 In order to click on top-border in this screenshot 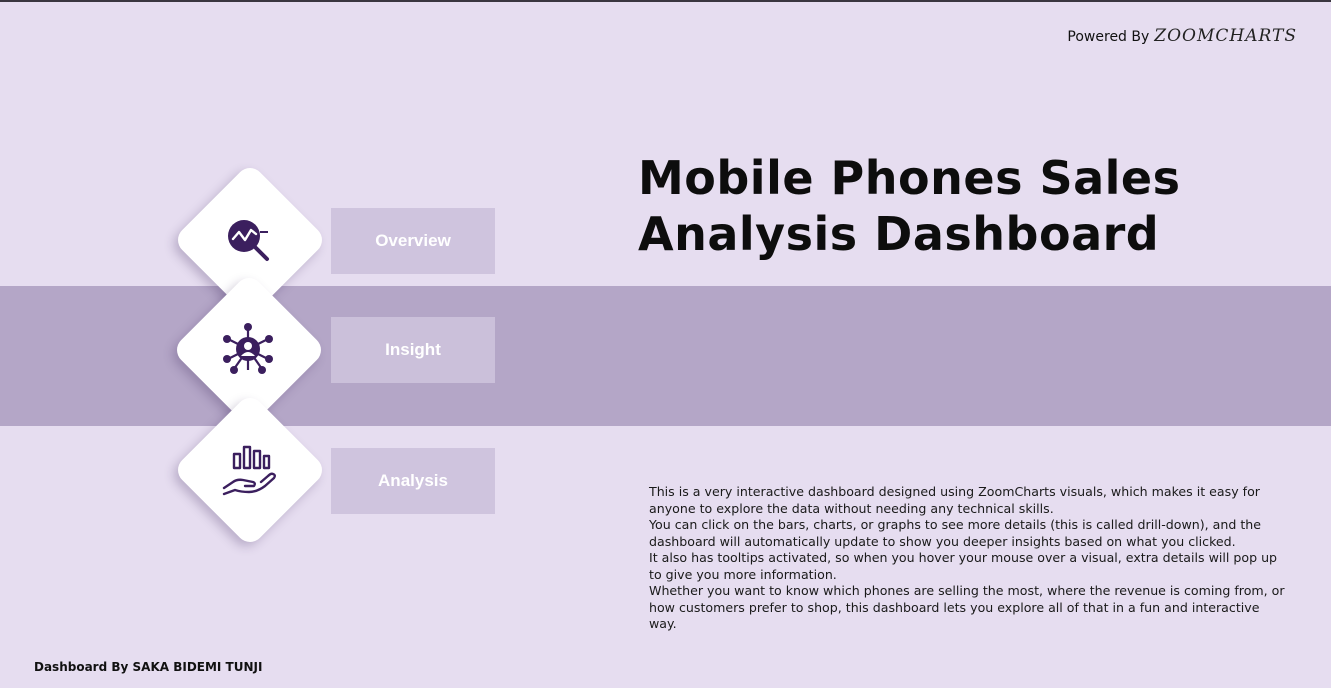, I will do `click(665, 1)`.